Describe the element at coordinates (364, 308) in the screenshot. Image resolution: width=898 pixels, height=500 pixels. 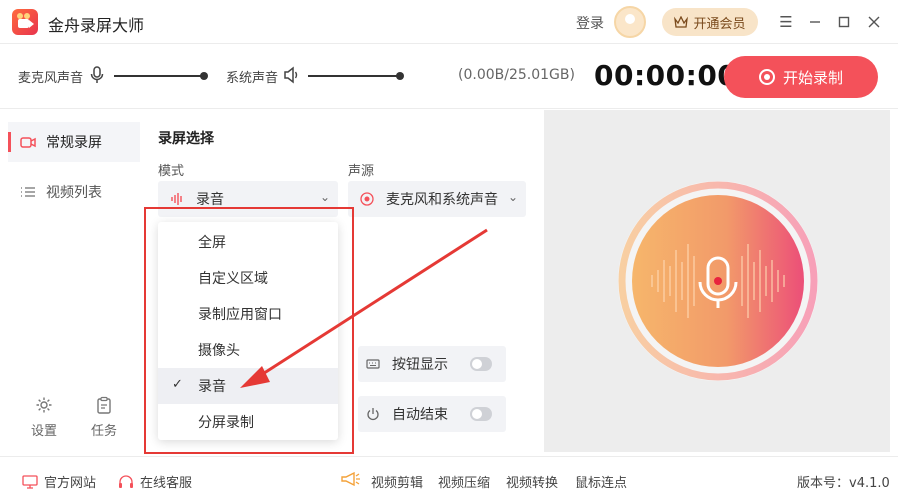
I see `annotation-arrow` at that location.